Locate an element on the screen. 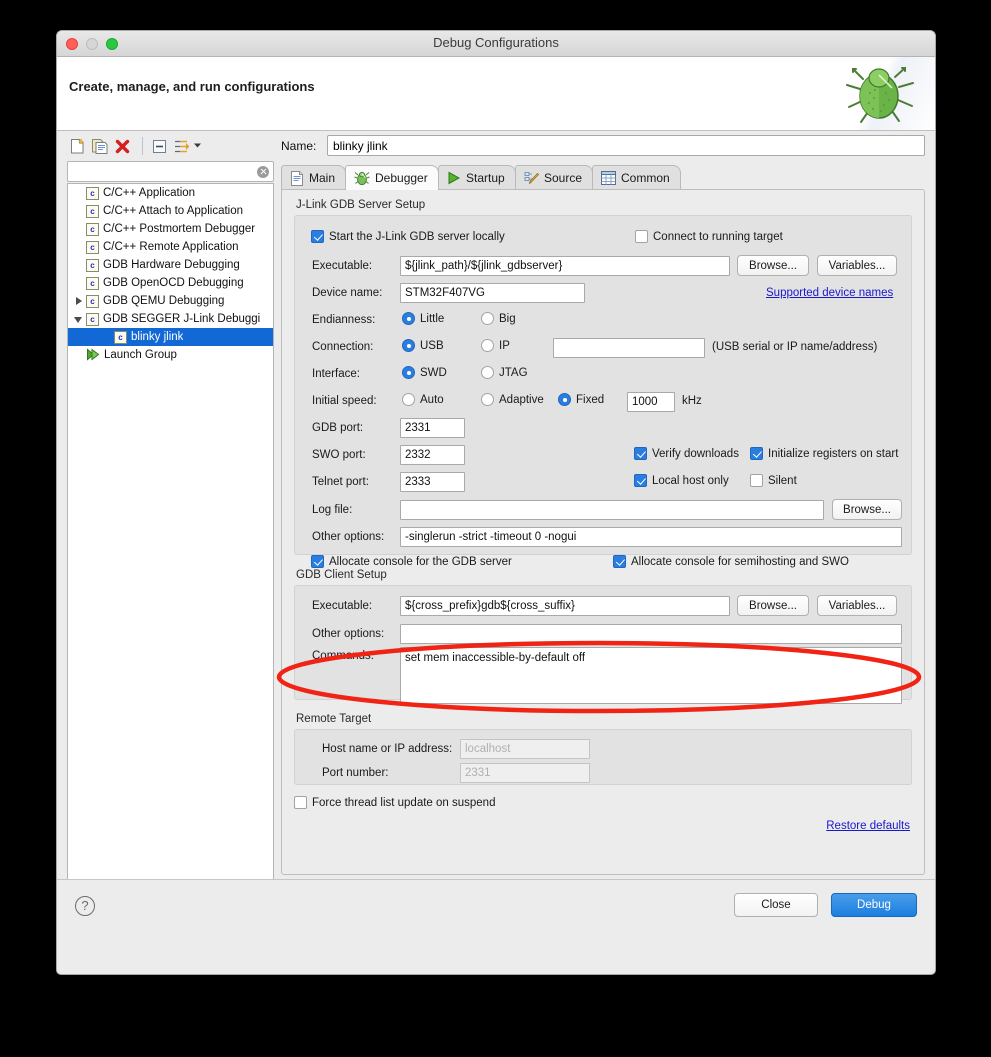  connection-usb-radio: USB is located at coordinates (423, 345).